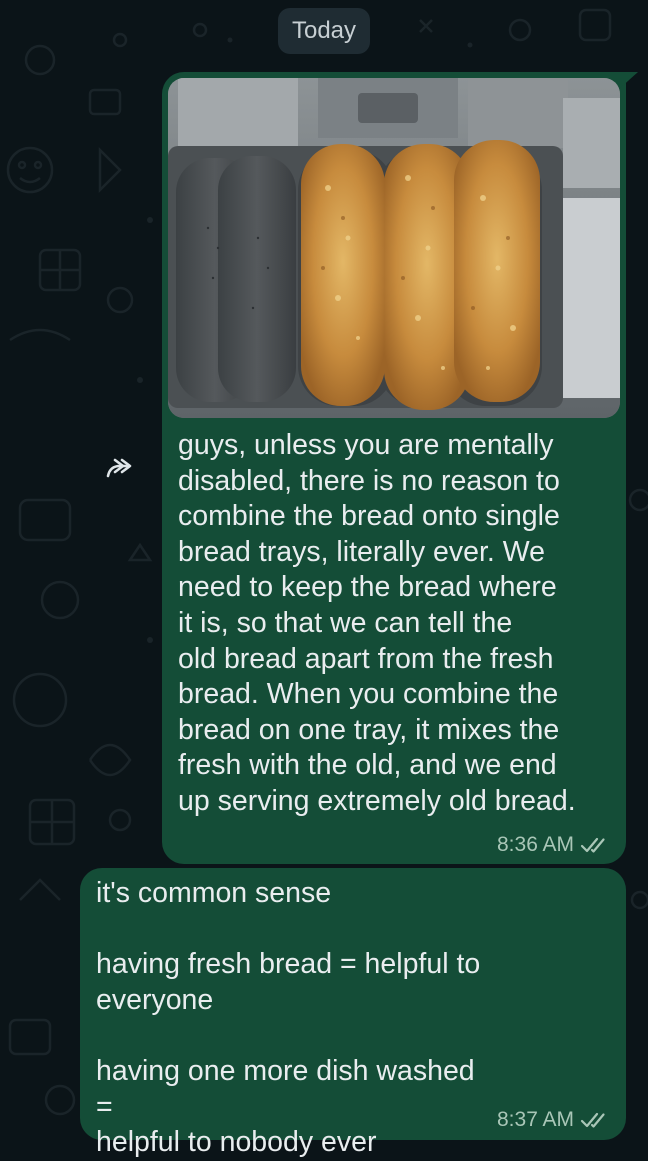  Describe the element at coordinates (536, 844) in the screenshot. I see `message-timestamp: 8:36 AM` at that location.